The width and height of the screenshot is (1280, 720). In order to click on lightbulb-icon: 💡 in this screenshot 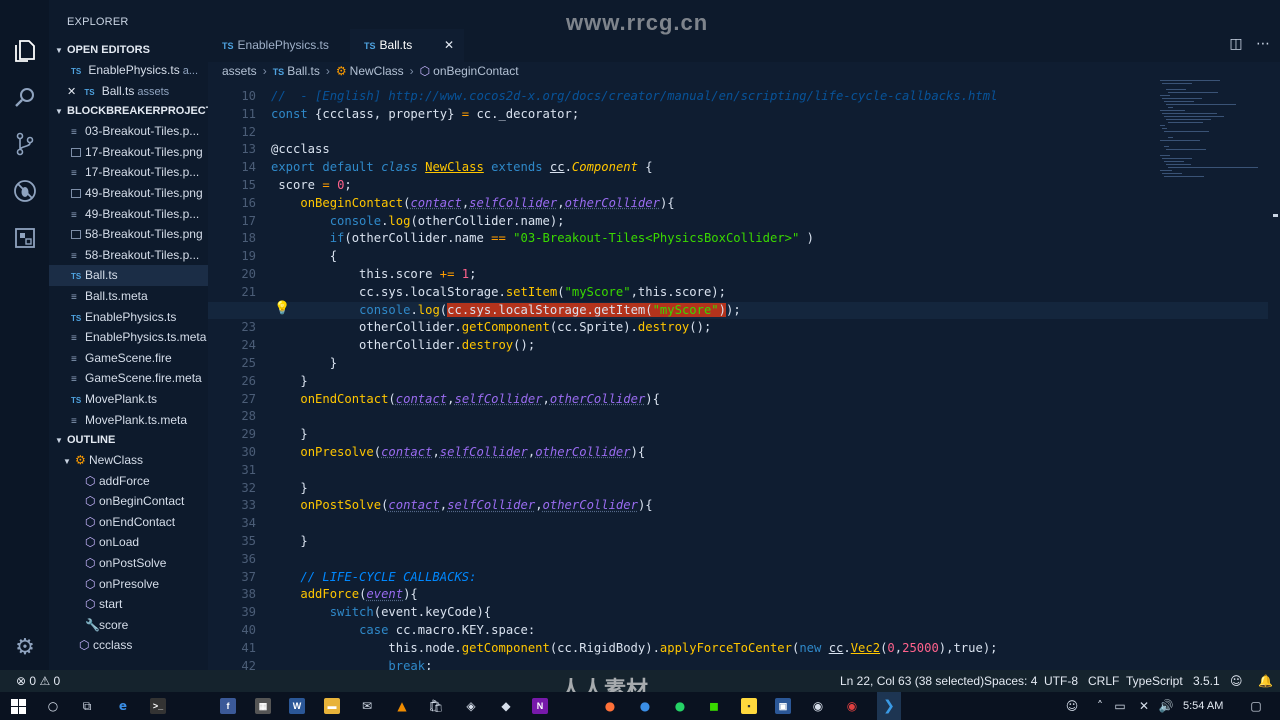, I will do `click(282, 308)`.